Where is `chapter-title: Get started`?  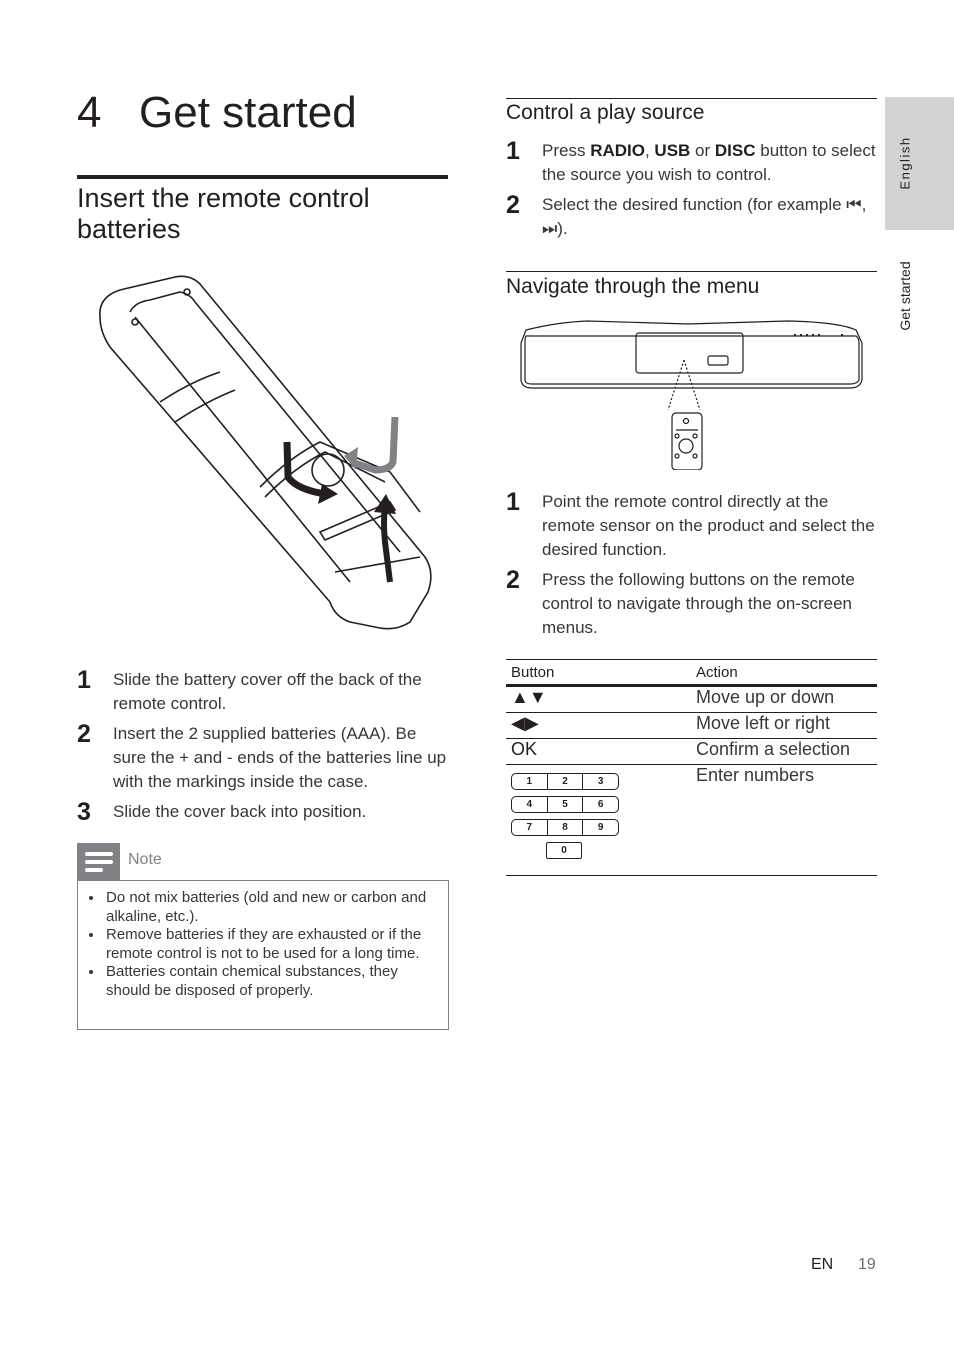 chapter-title: Get started is located at coordinates (248, 112).